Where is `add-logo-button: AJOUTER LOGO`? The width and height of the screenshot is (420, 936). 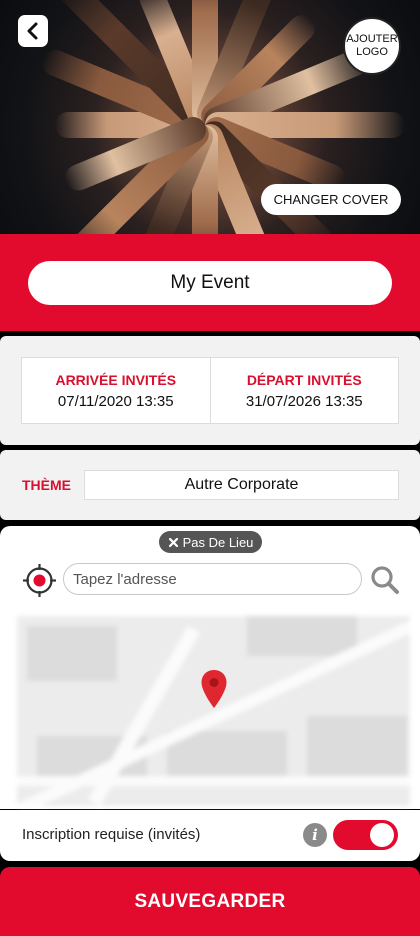
add-logo-button: AJOUTER LOGO is located at coordinates (372, 46).